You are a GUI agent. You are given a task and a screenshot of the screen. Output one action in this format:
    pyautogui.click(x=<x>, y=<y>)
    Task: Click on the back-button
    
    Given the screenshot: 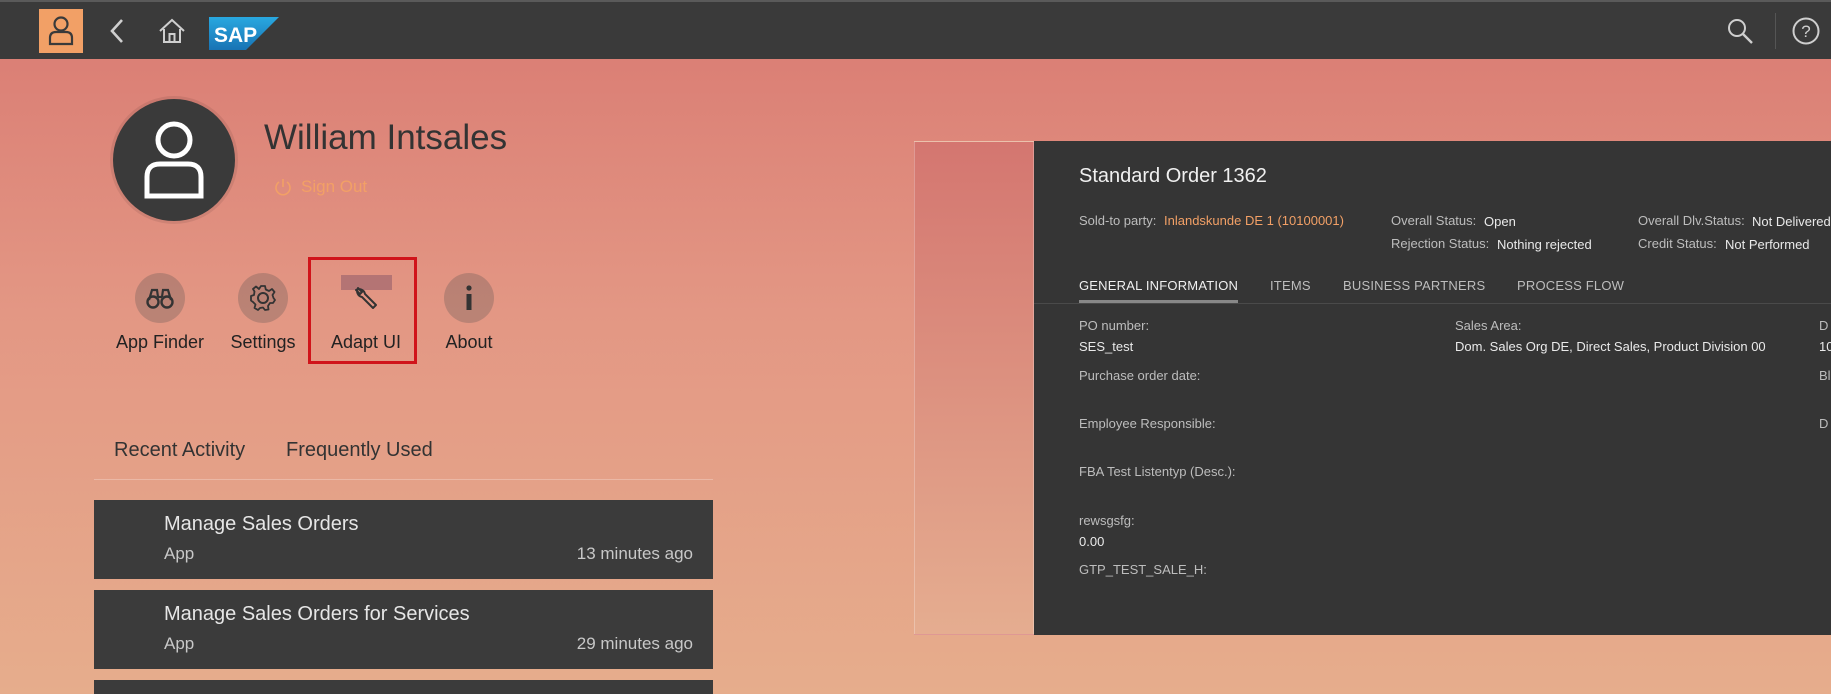 What is the action you would take?
    pyautogui.click(x=117, y=31)
    